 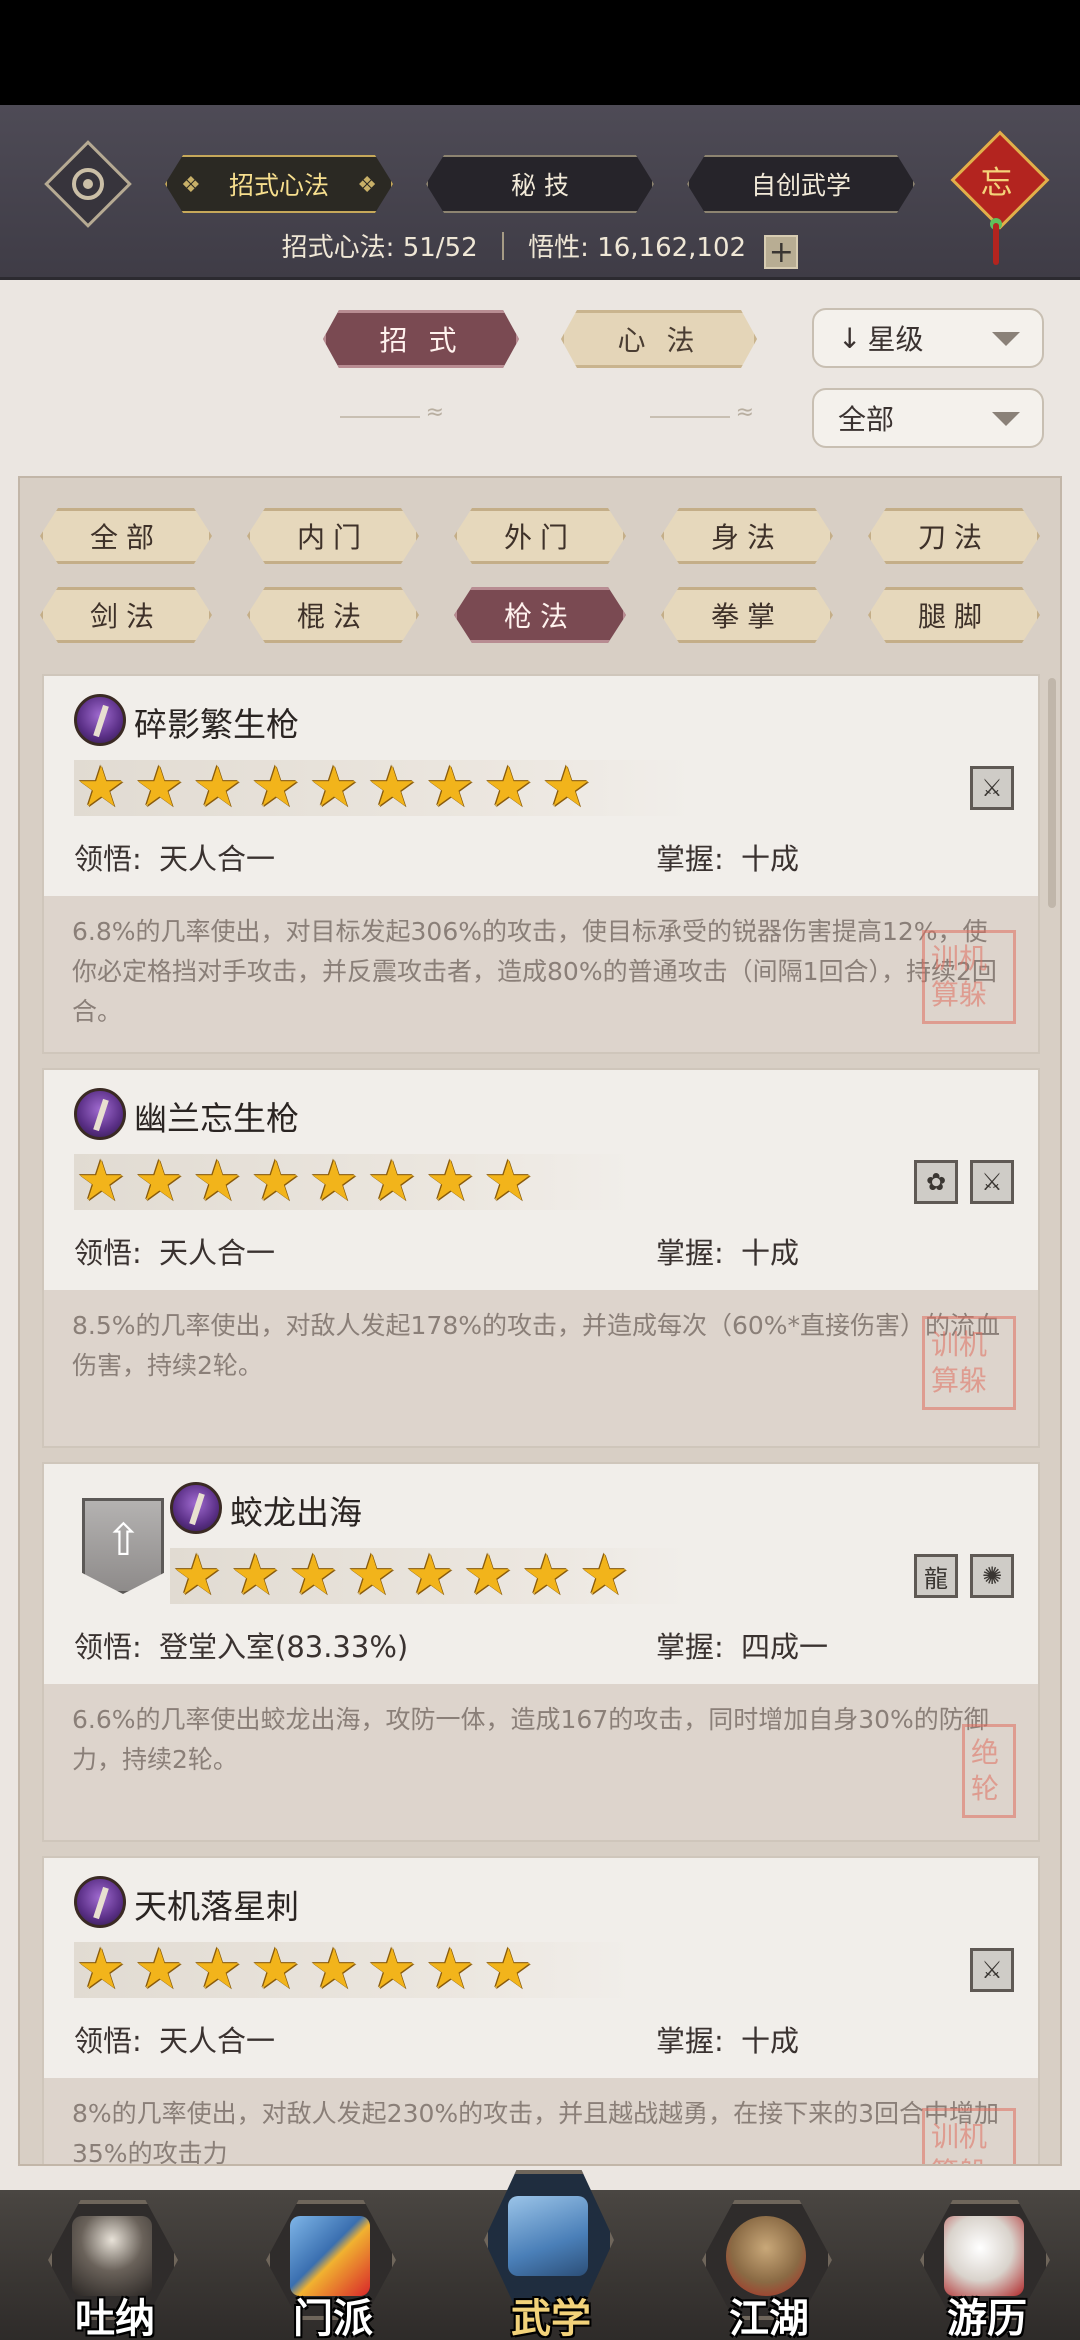 I want to click on comprehension-row: 领悟: 登堂入室(83.33%), so click(x=241, y=1645).